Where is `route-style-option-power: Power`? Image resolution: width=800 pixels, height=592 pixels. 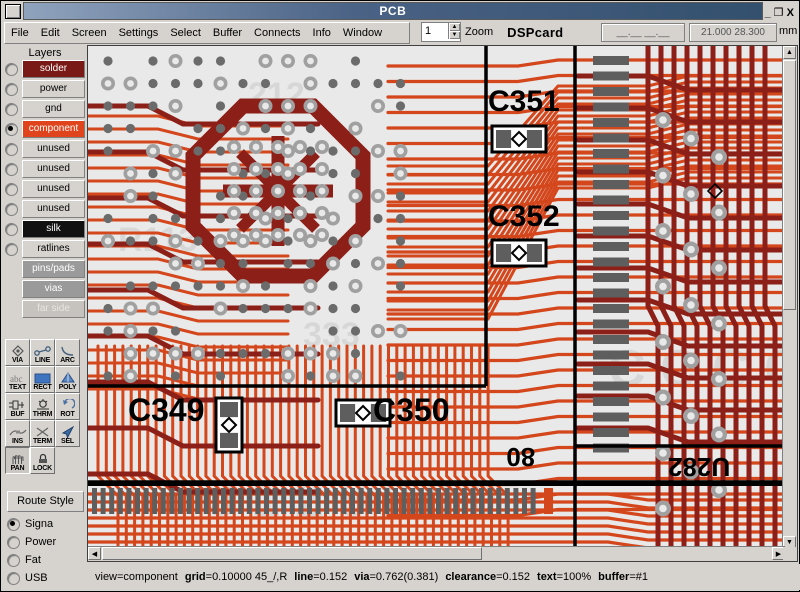
route-style-option-power: Power is located at coordinates (46, 542).